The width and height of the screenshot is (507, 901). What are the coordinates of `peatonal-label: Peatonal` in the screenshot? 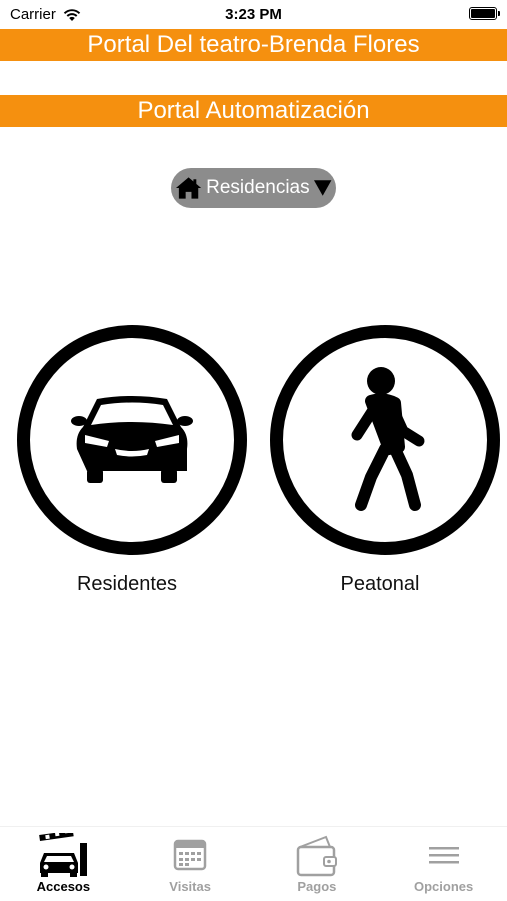 It's located at (380, 584).